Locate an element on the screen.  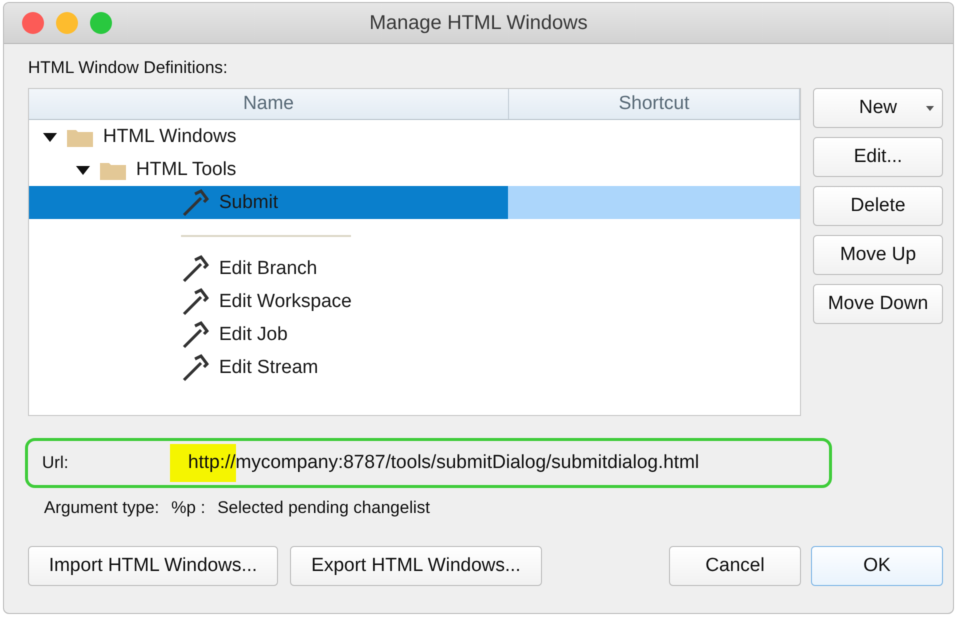
tree-row: HTML Windows is located at coordinates (268, 136).